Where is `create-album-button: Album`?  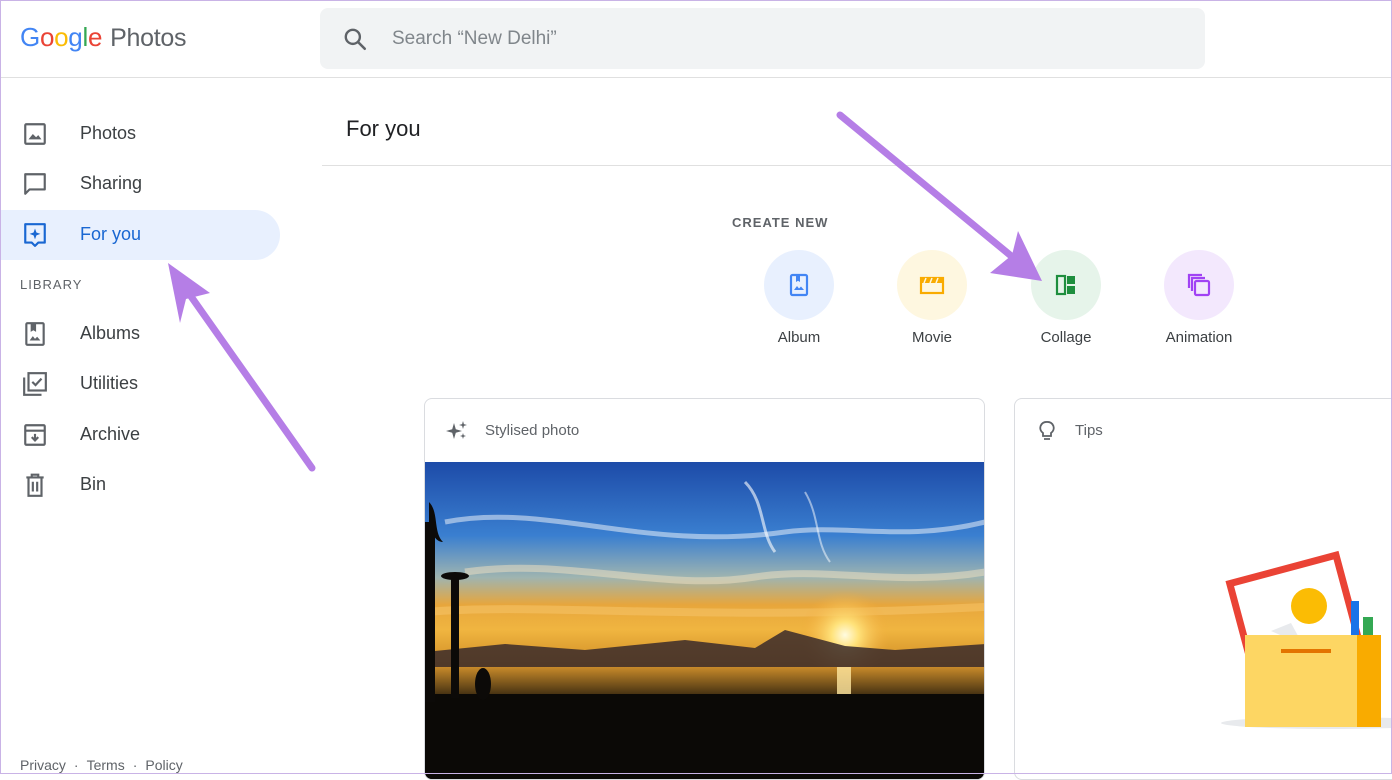
create-album-button: Album is located at coordinates (799, 300).